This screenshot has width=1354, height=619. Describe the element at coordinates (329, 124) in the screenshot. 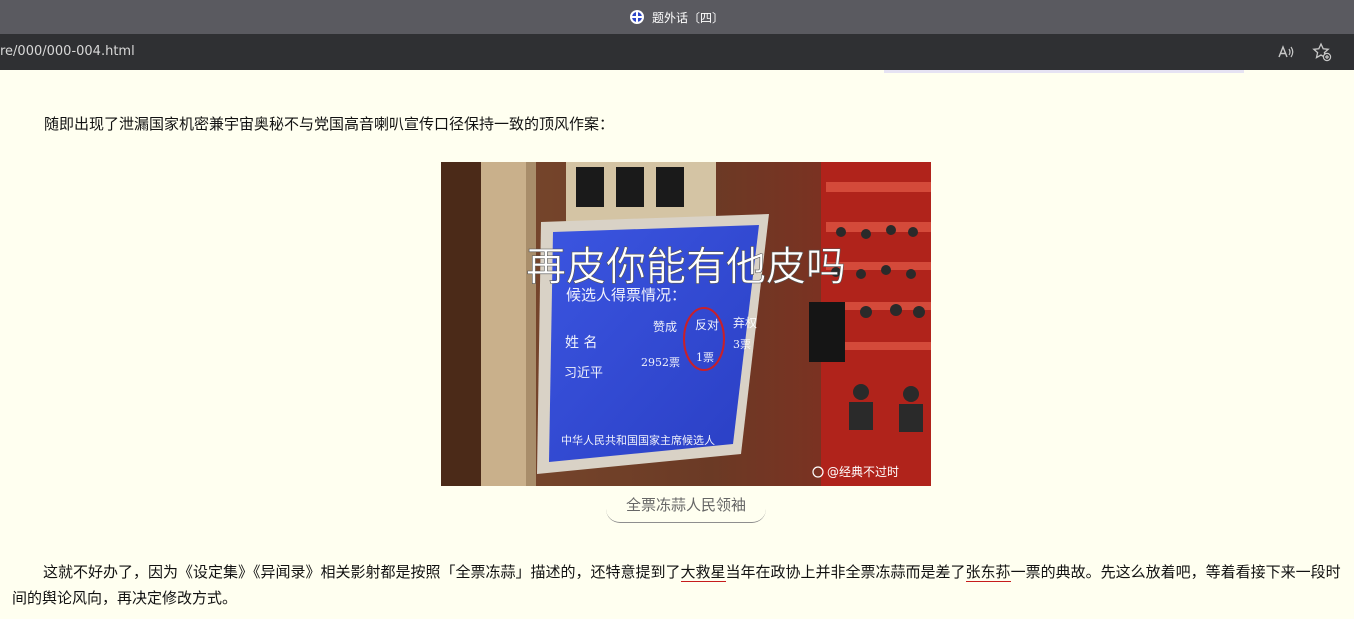

I see `paragraph-1: 随即出现了泄漏国家机密兼宇宙奥秘不与党国高音喇叭宣传口径保持一致的顶风作案：` at that location.